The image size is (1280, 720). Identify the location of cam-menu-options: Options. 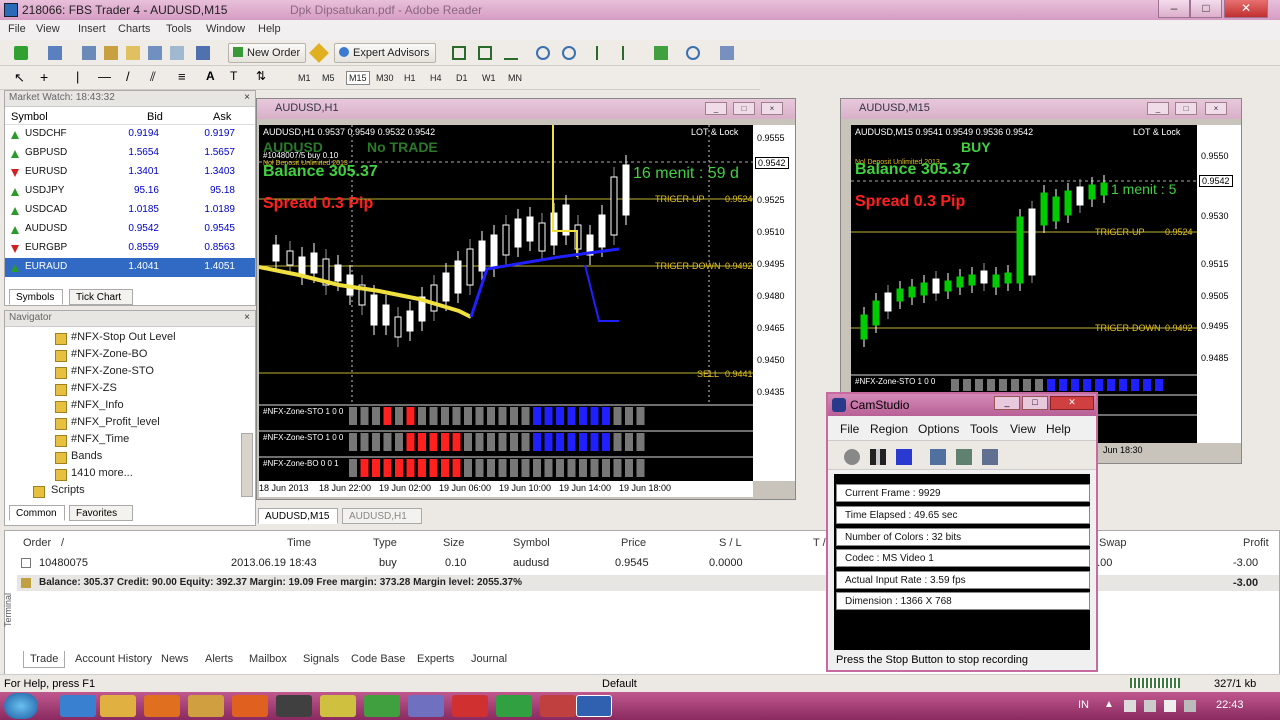
(938, 429).